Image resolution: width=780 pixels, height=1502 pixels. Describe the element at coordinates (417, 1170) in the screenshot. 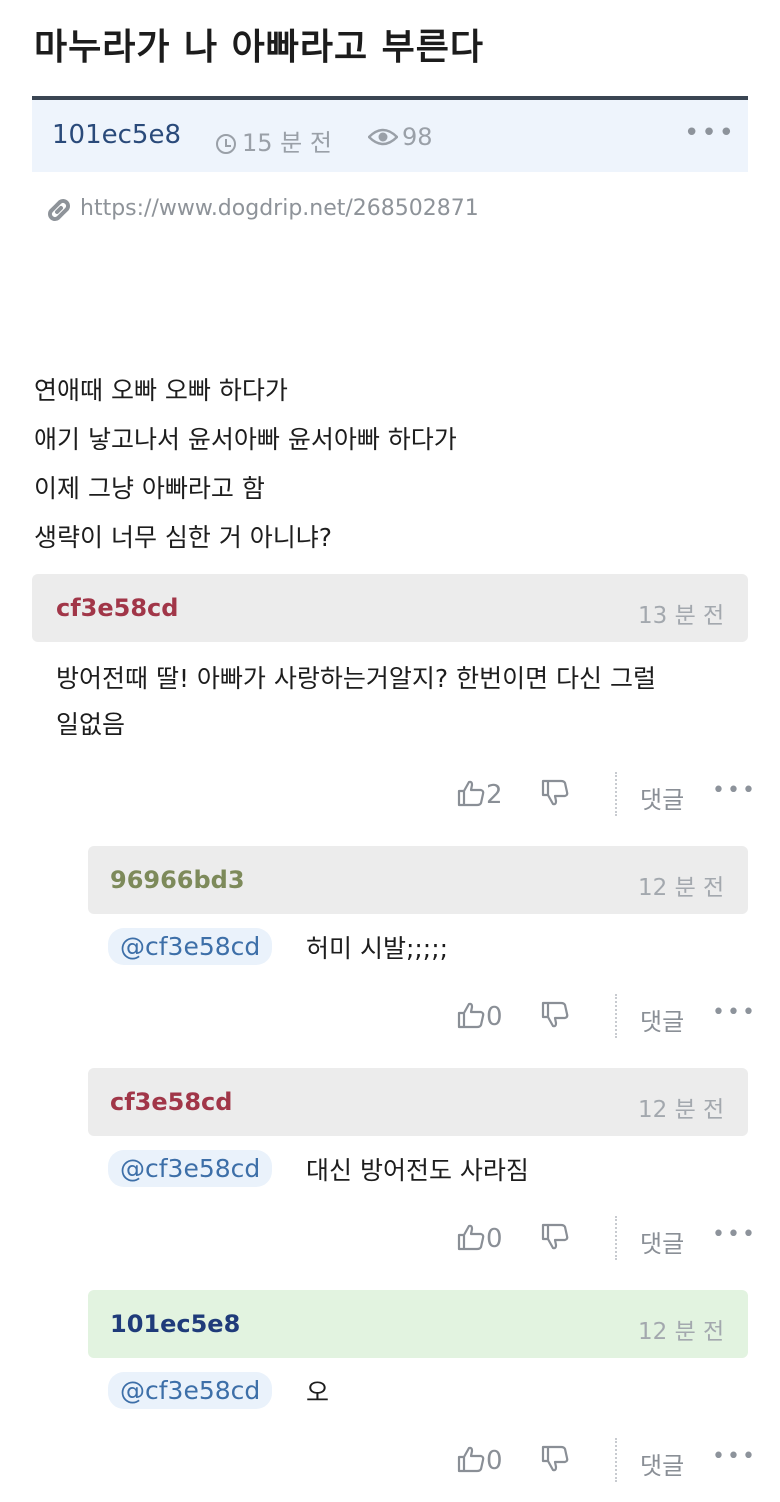

I see `comment-text: 대신 방어전도 사라짐` at that location.